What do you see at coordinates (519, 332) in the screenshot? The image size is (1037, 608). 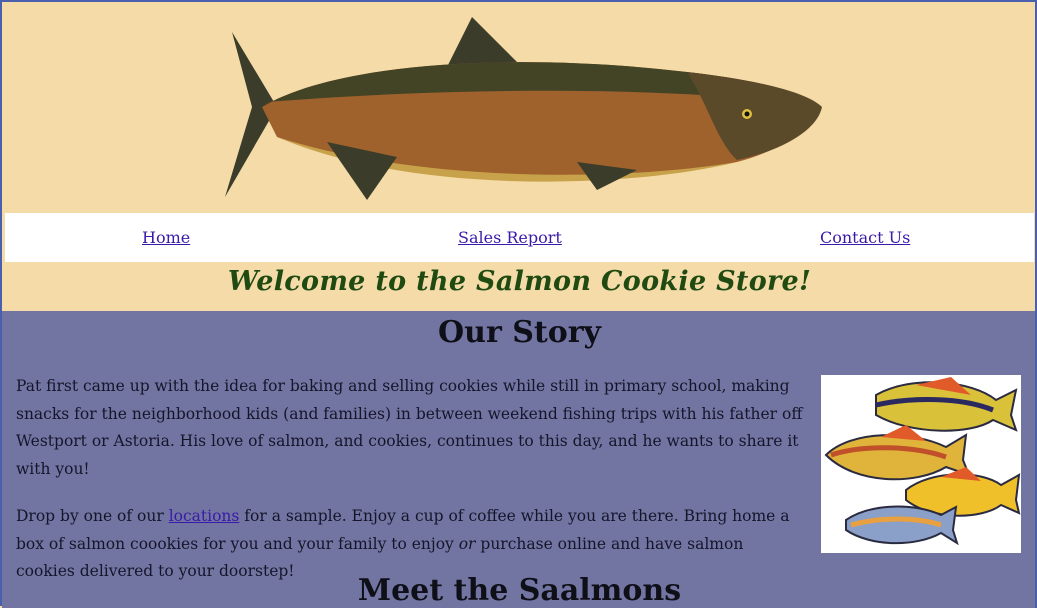 I see `our-story-heading: Our Story` at bounding box center [519, 332].